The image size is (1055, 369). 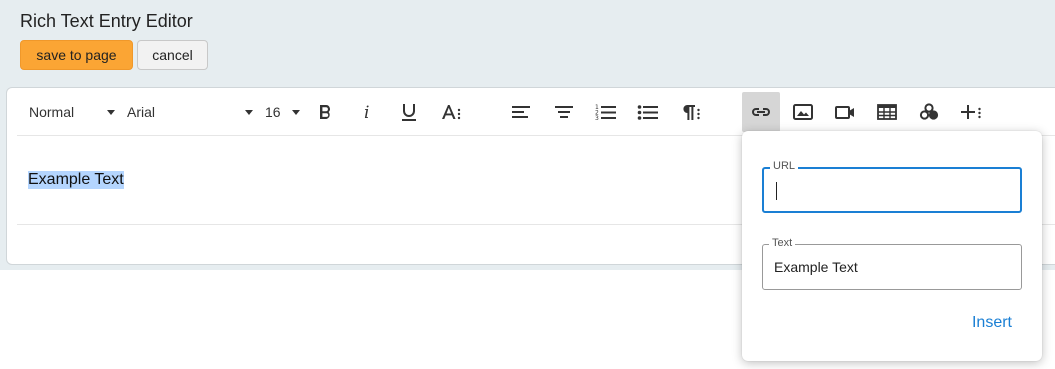 I want to click on insert-video-button, so click(x=845, y=112).